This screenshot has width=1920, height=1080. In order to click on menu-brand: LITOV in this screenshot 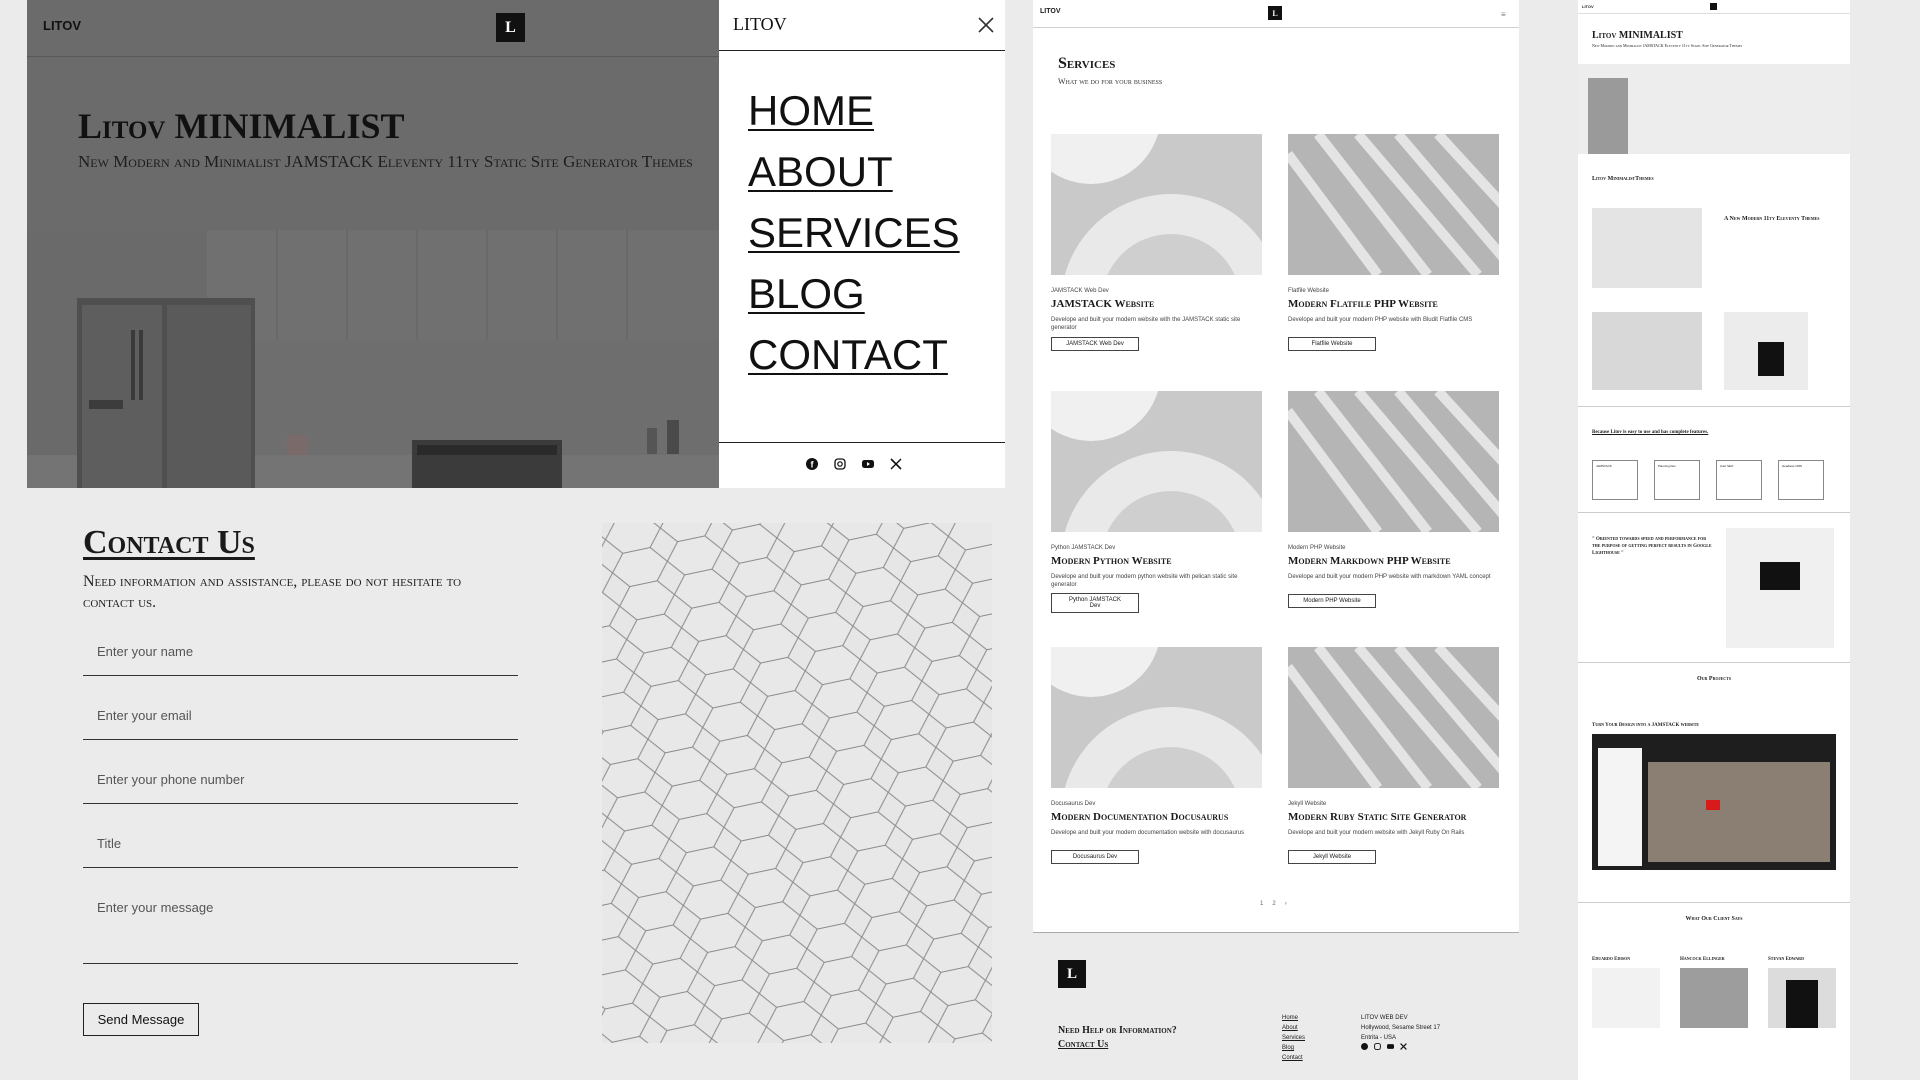, I will do `click(760, 24)`.